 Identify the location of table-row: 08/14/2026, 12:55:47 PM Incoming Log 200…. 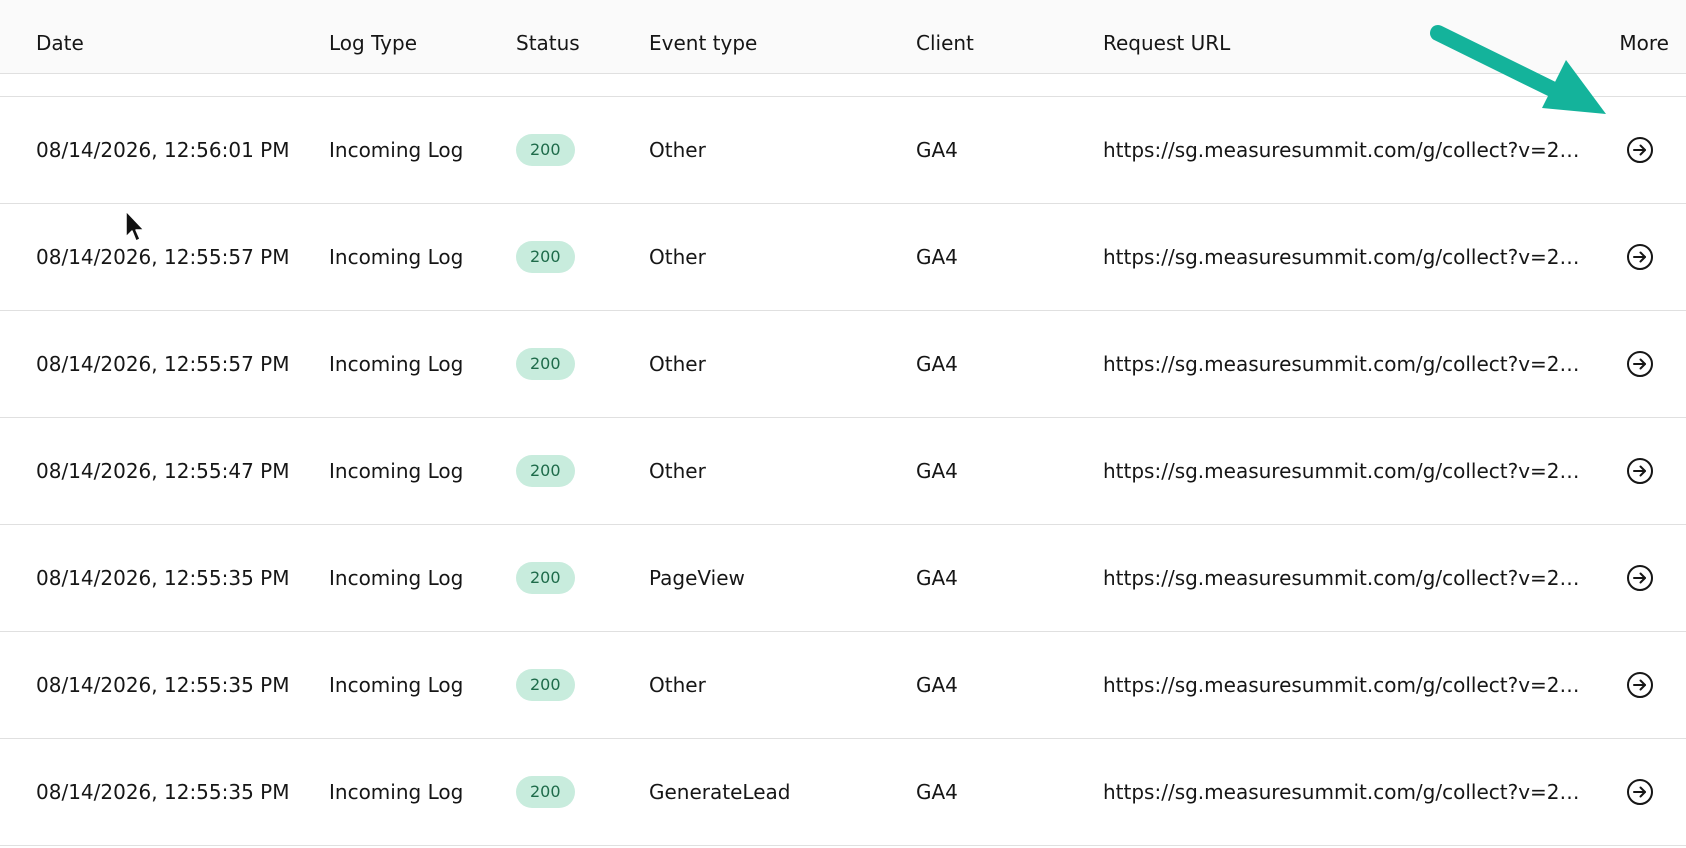
(843, 471).